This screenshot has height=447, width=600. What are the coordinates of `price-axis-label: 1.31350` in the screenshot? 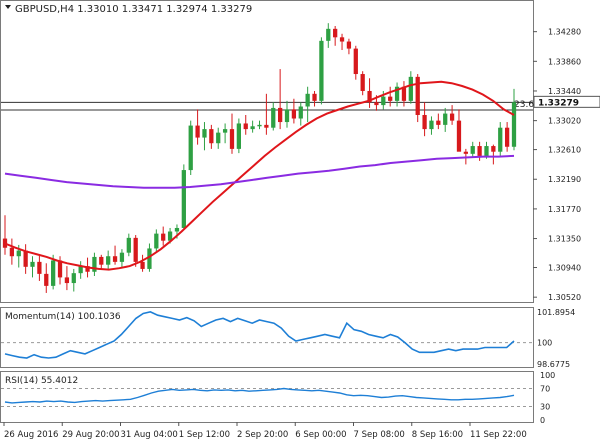 It's located at (564, 239).